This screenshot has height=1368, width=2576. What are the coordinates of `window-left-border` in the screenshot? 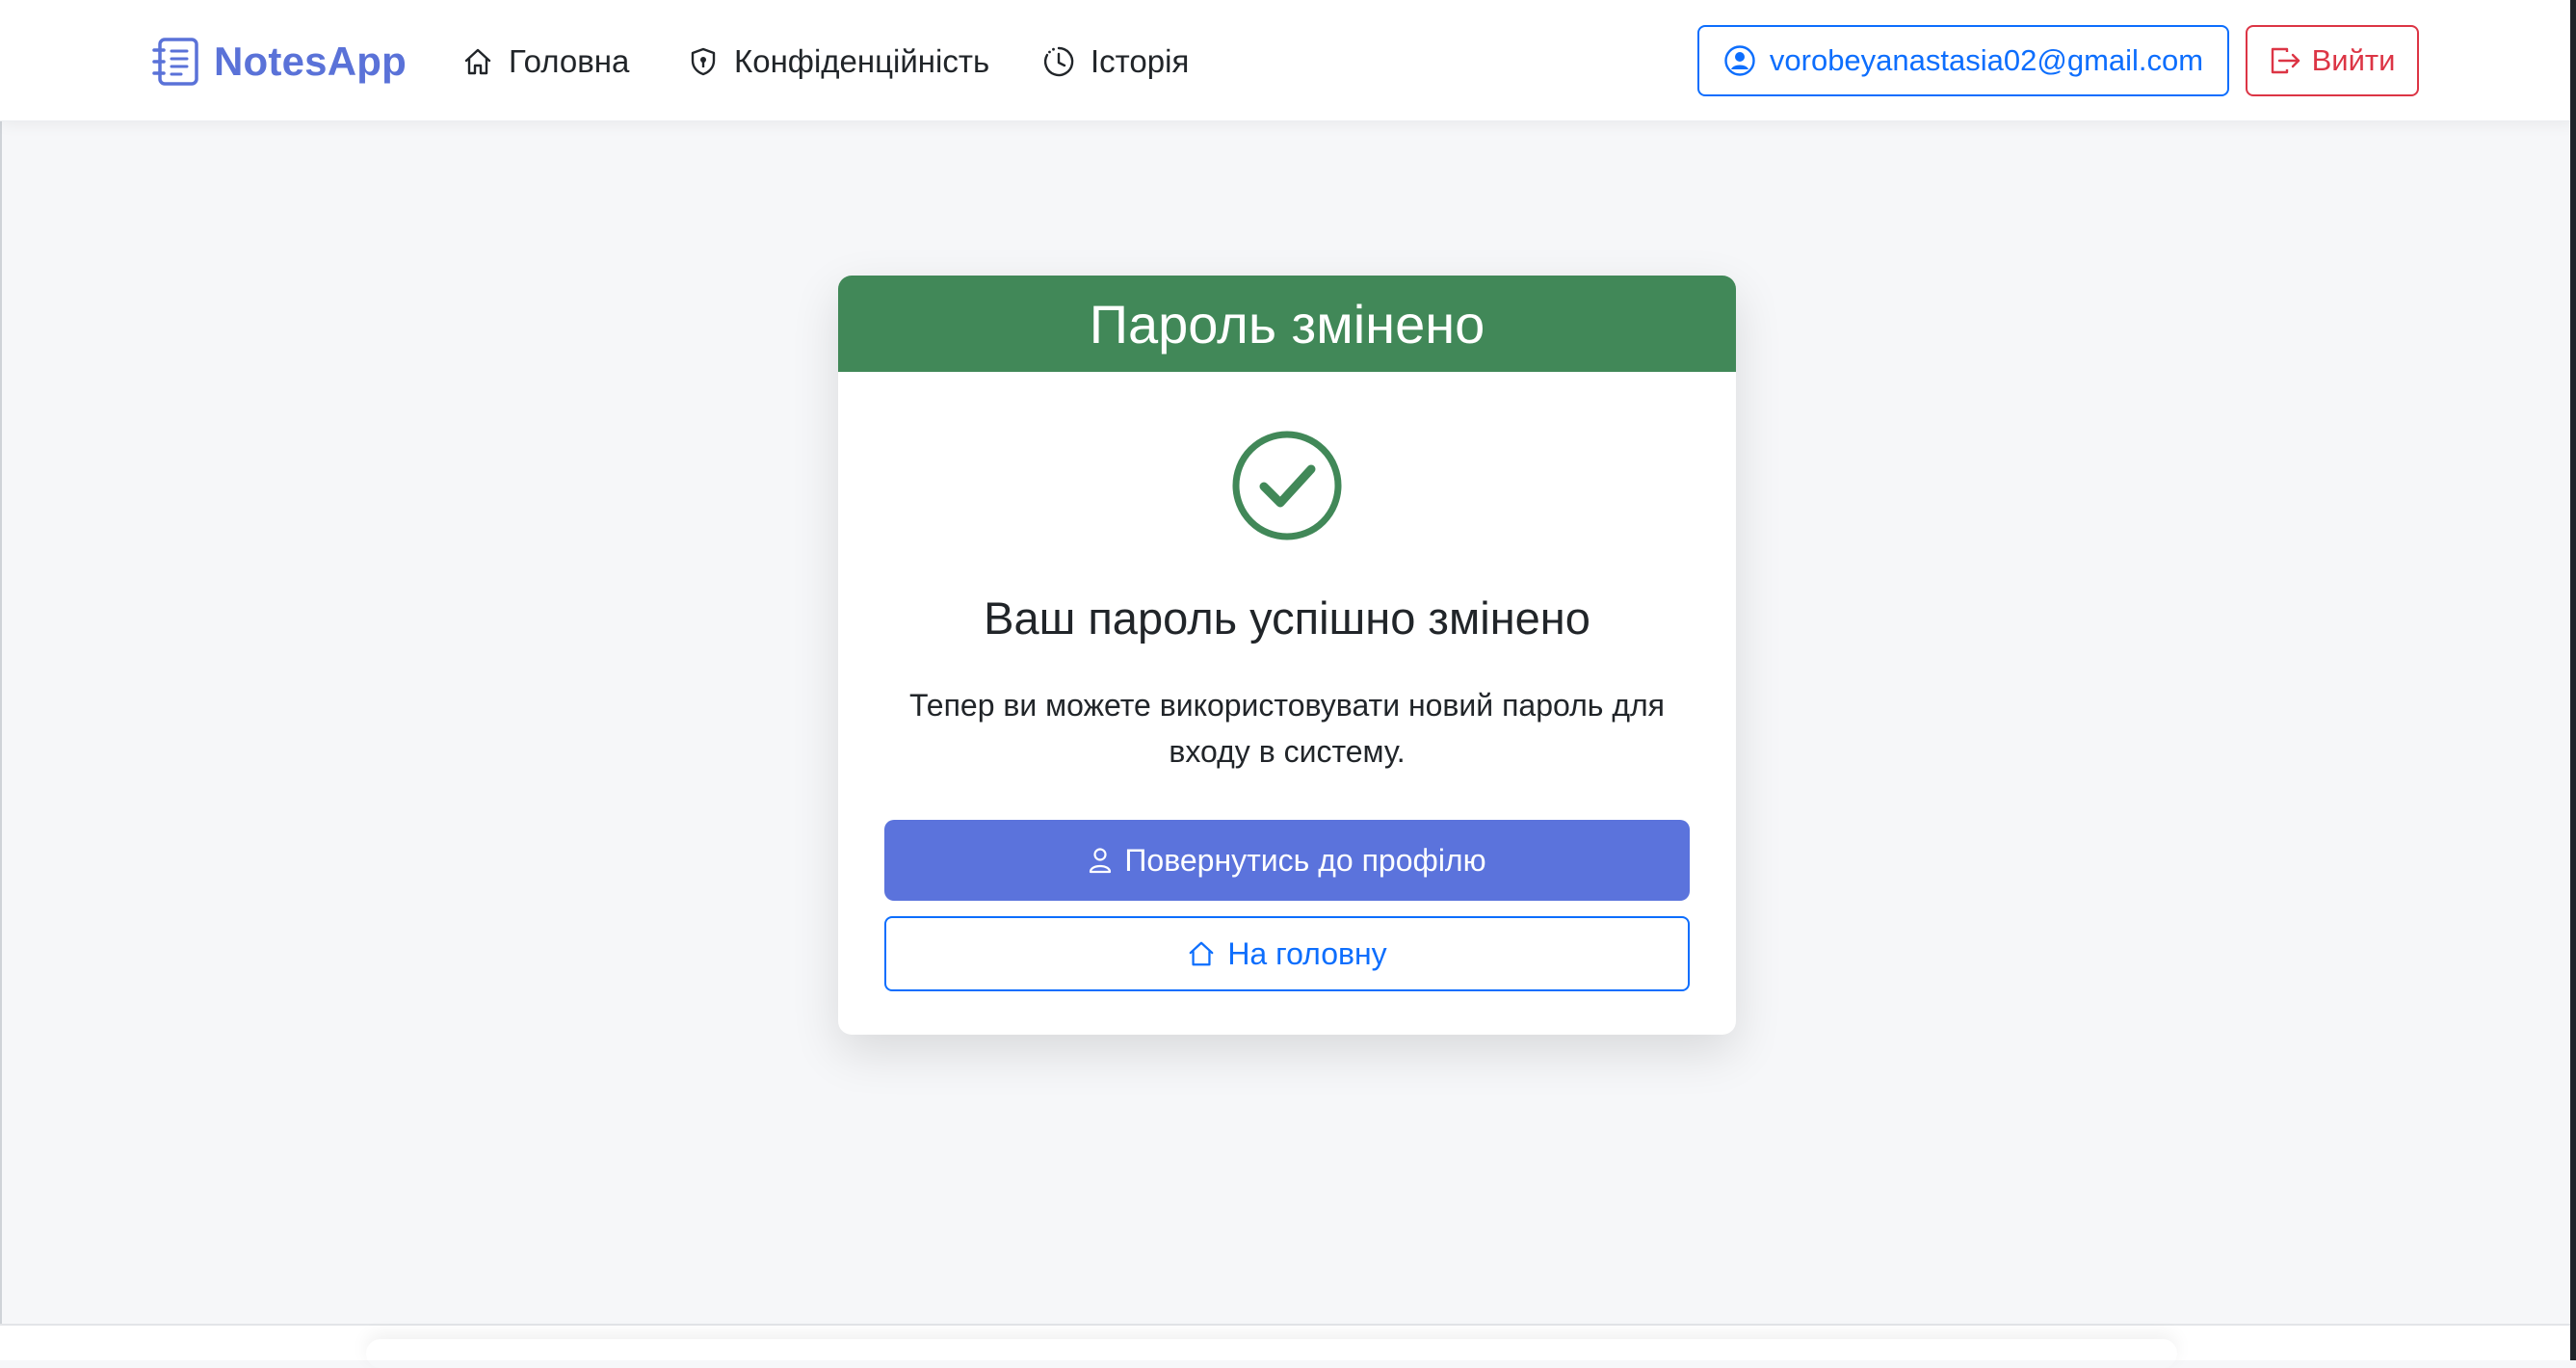 It's located at (1, 680).